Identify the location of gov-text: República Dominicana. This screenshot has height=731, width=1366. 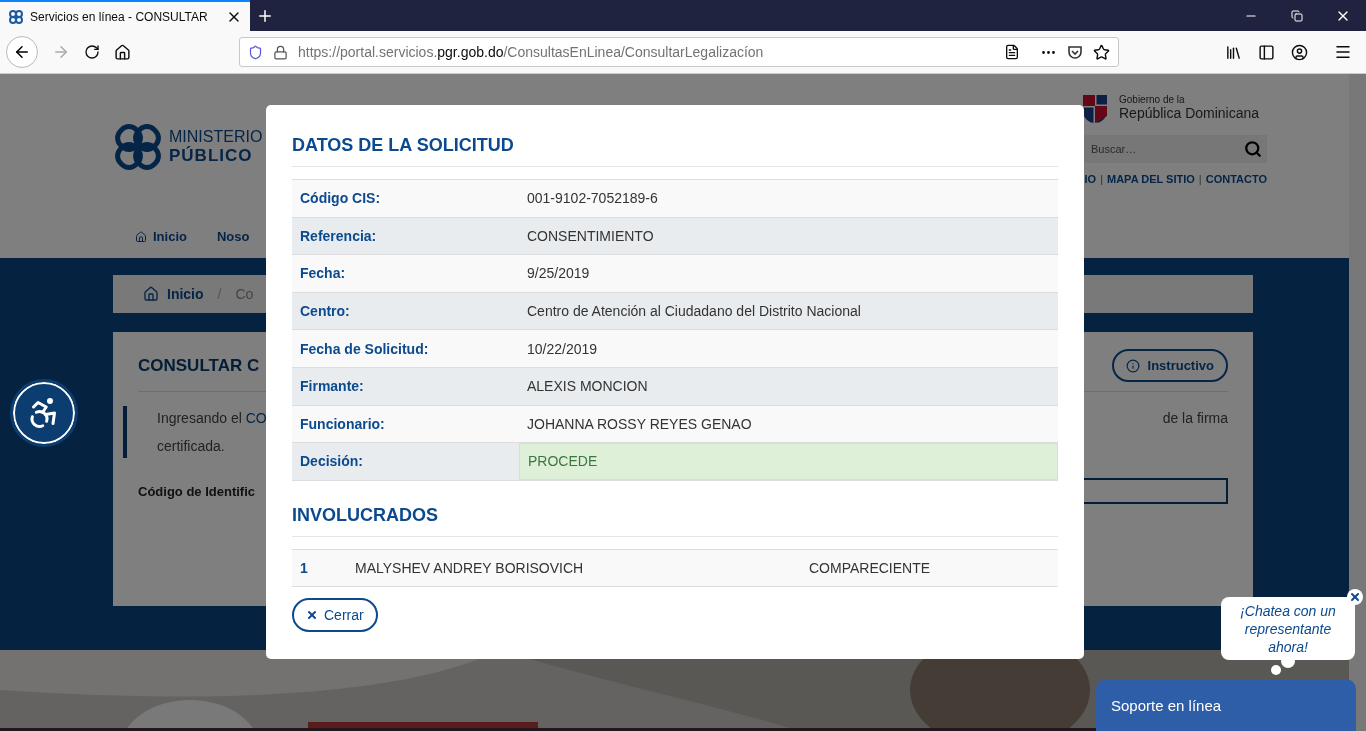
(1189, 112).